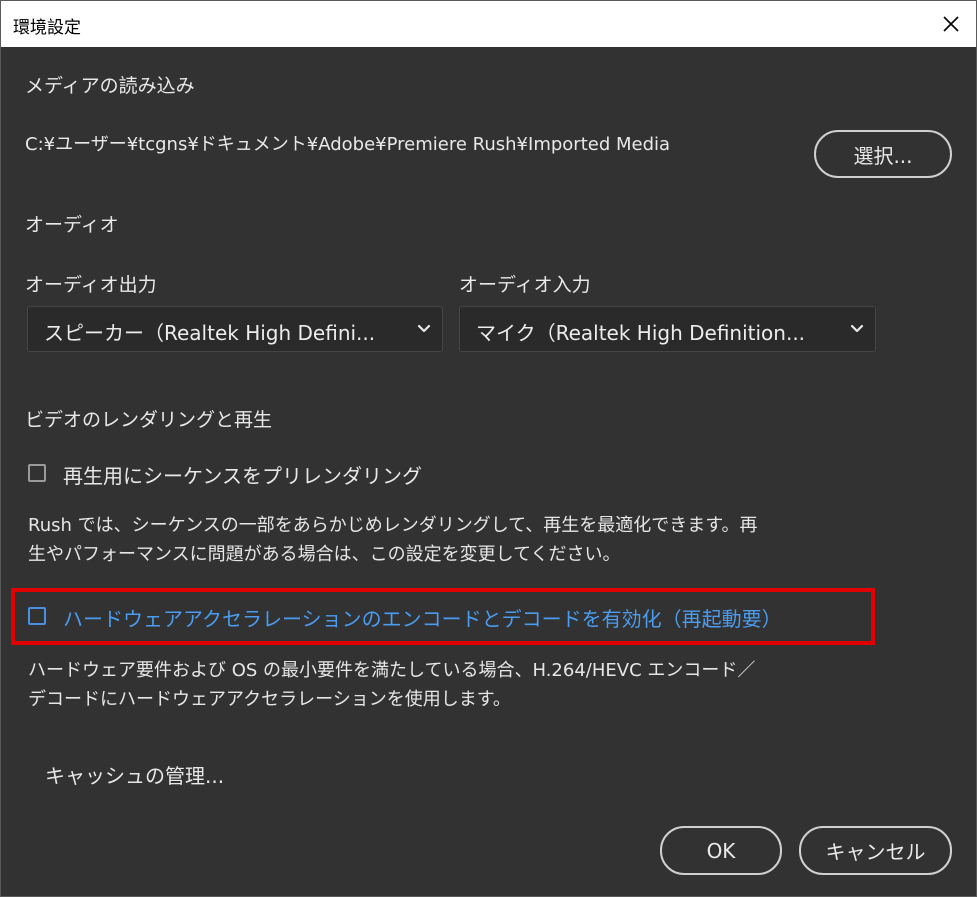 This screenshot has width=977, height=897. I want to click on prerender-checkbox, so click(37, 473).